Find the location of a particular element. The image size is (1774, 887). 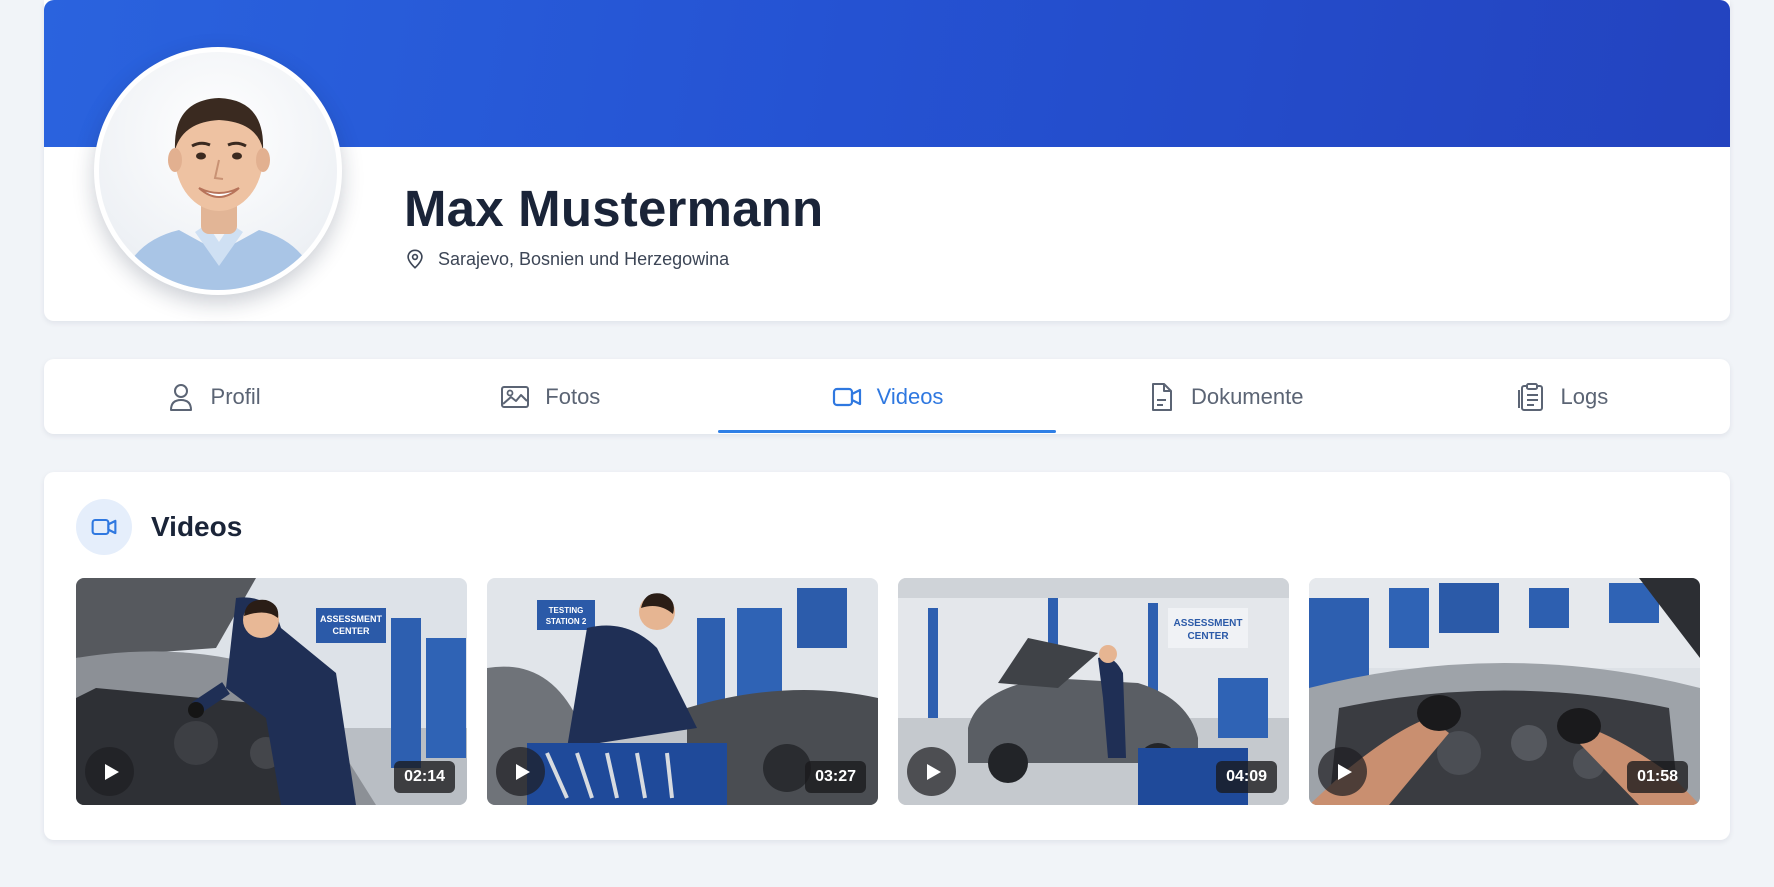

tab-label: Videos is located at coordinates (910, 396).